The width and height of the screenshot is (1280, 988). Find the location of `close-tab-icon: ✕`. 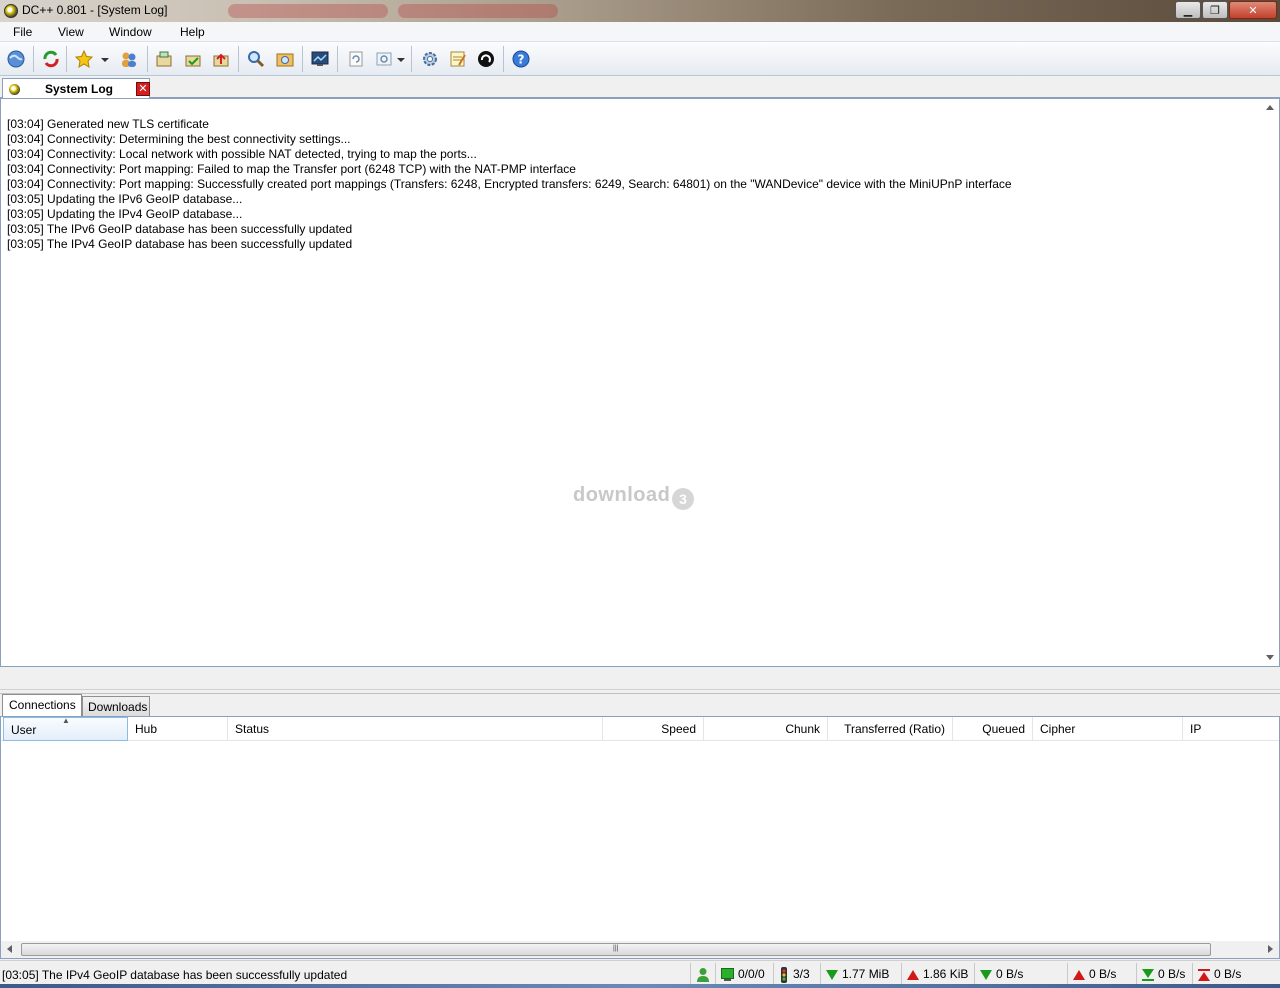

close-tab-icon: ✕ is located at coordinates (143, 89).